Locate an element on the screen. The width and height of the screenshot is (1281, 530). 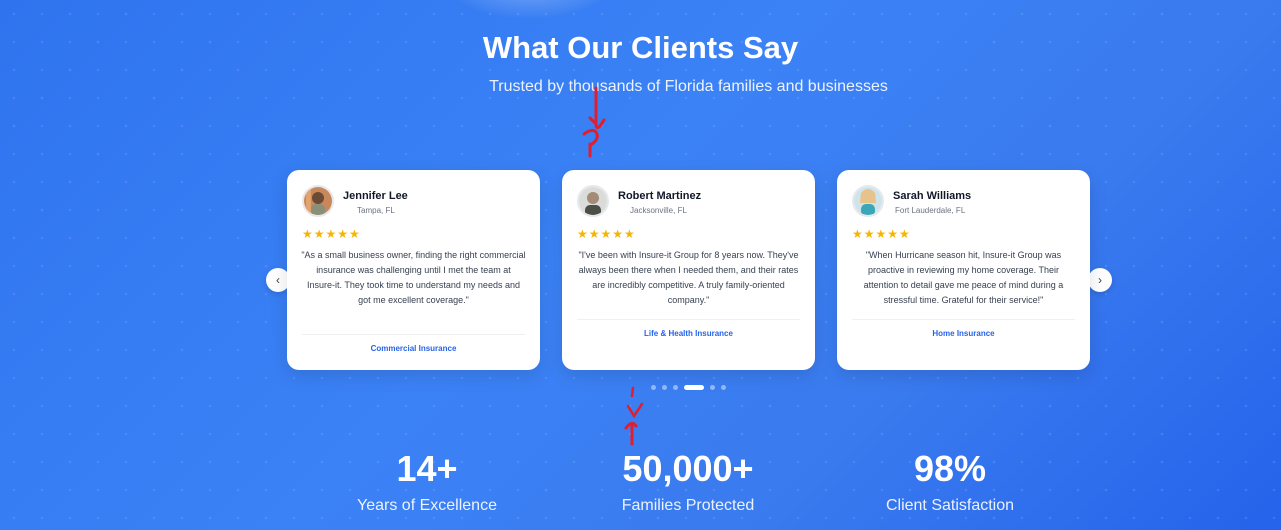
chevron-left-icon: ‹ is located at coordinates (278, 280).